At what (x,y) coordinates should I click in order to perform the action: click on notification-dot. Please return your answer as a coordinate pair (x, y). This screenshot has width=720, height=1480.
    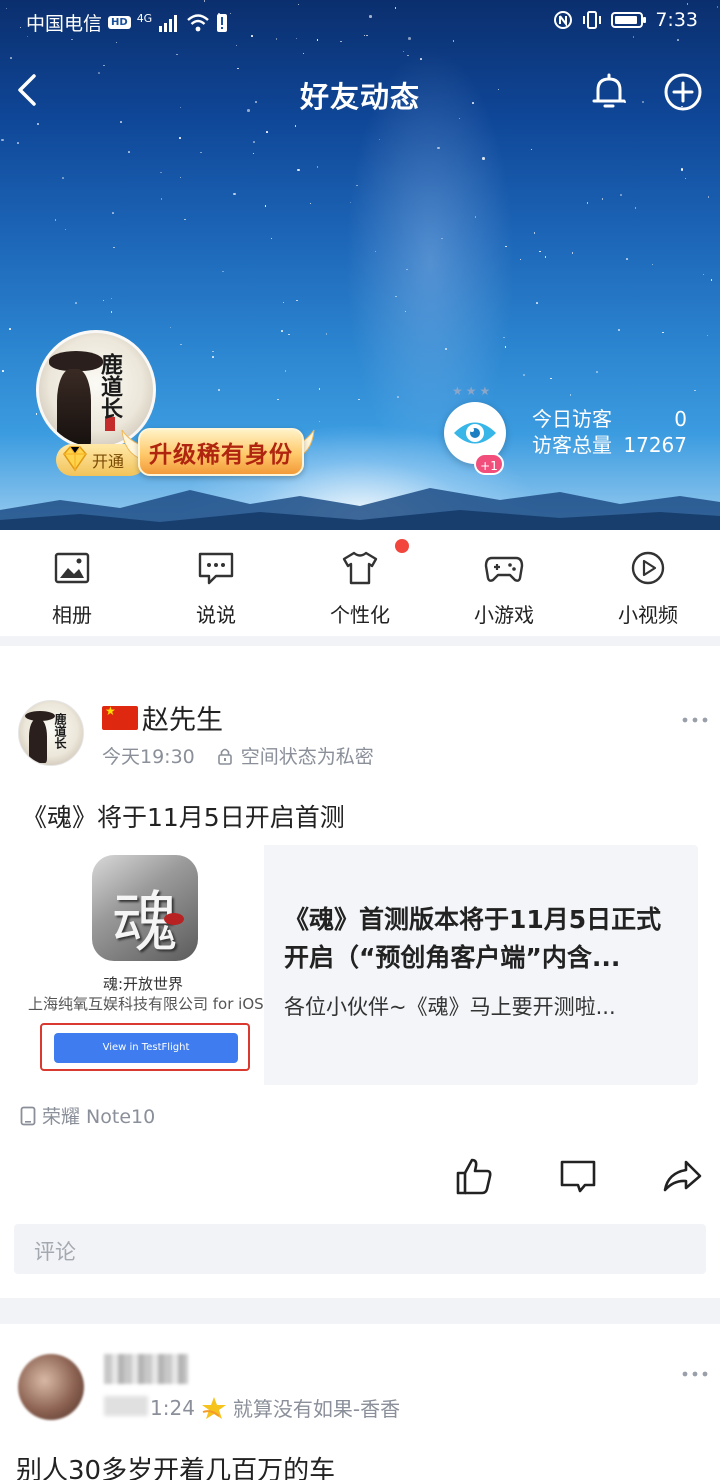
    Looking at the image, I should click on (402, 546).